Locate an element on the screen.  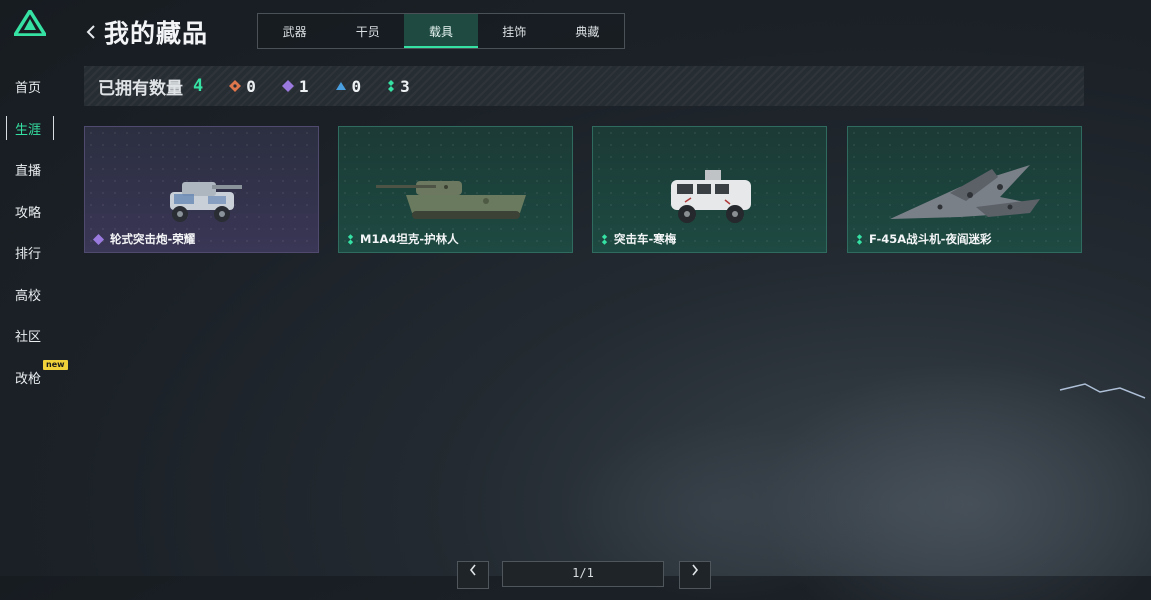
sidebar-item-gunsmith: 改枪 new is located at coordinates (34, 378).